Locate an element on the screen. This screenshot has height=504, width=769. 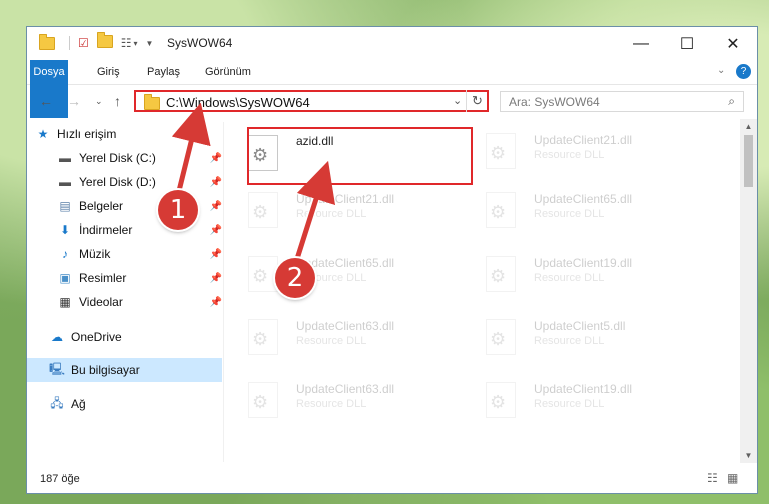
annotation-arrows is located at coordinates (253, 184).